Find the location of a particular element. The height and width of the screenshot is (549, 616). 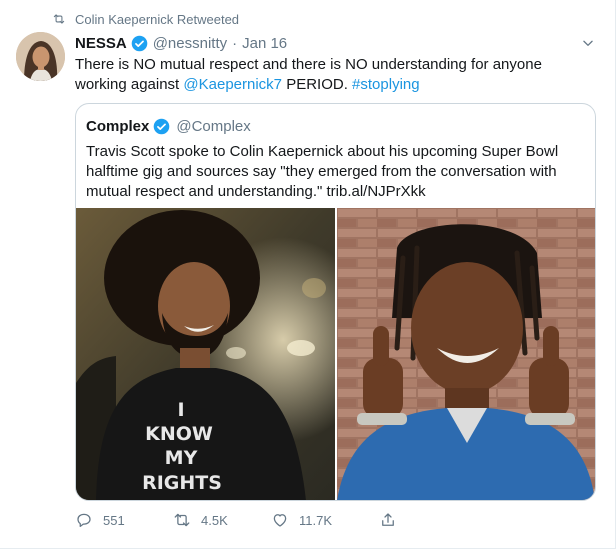

reply-button: 551 is located at coordinates (124, 520).